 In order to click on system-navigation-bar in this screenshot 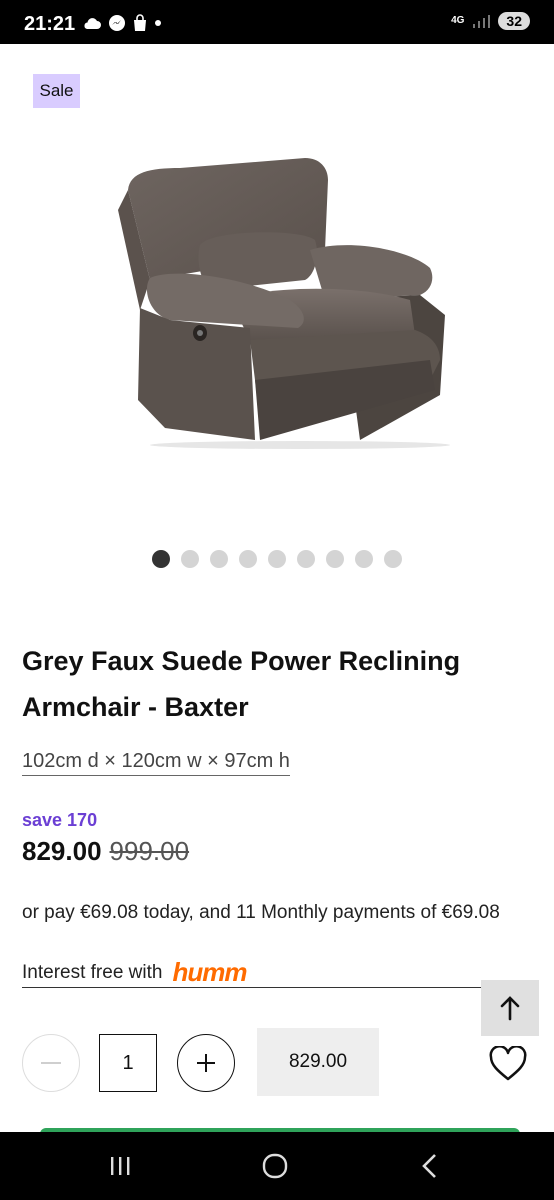, I will do `click(277, 1166)`.